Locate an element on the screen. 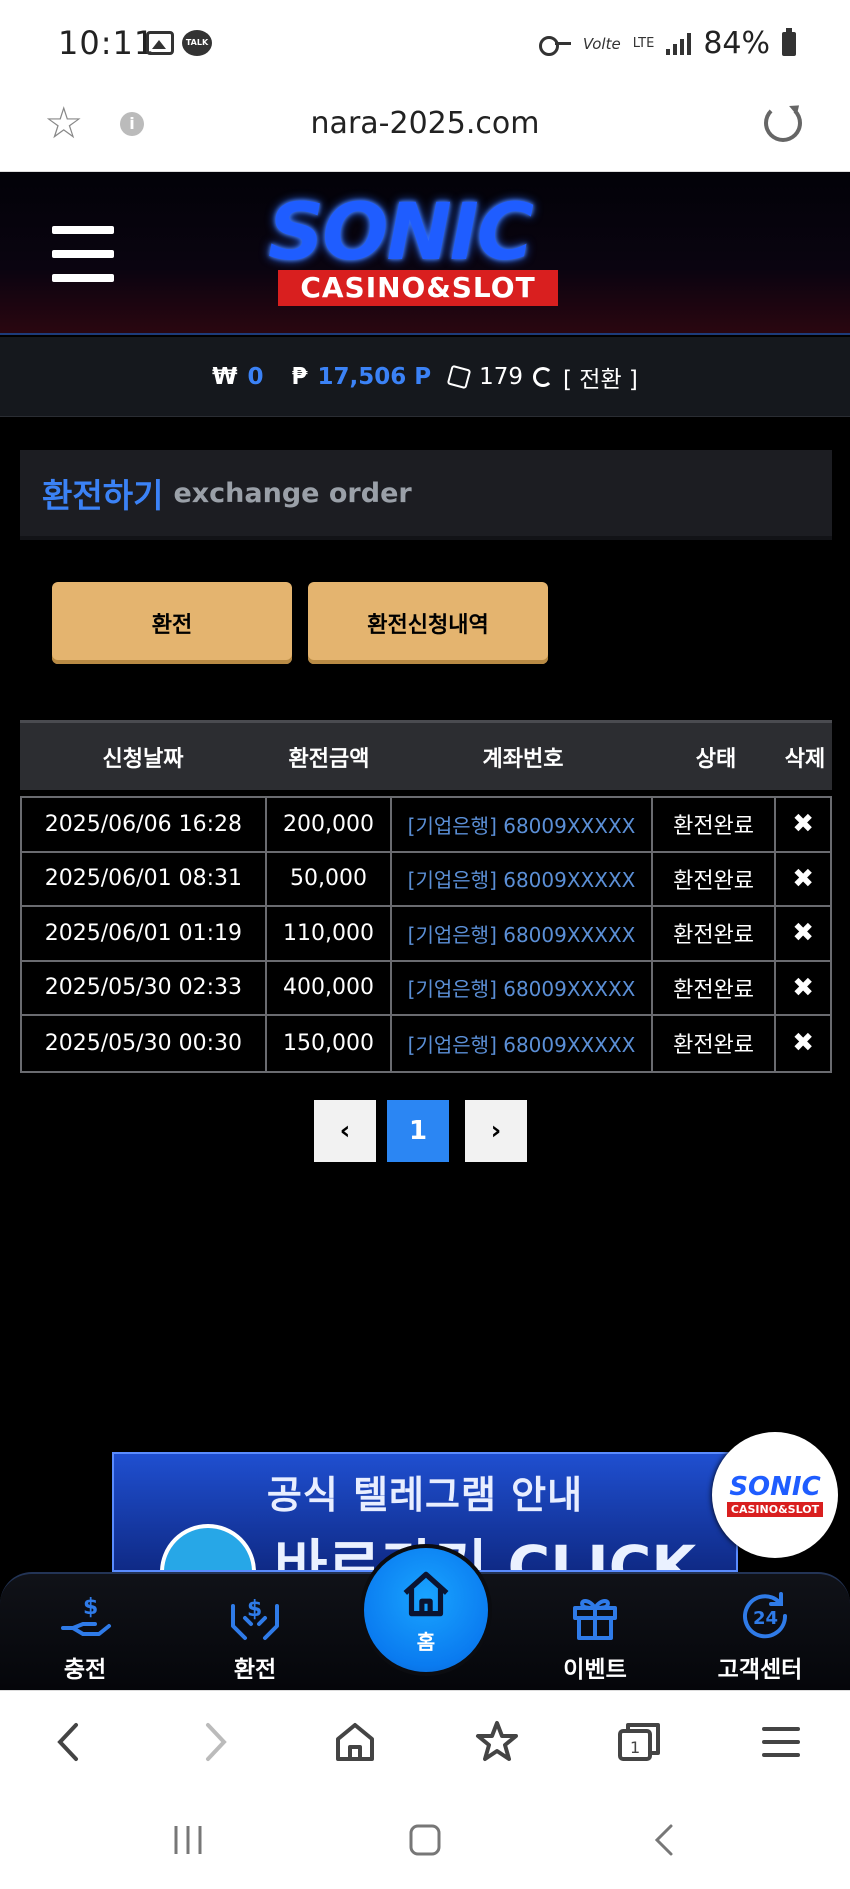  android-back-icon is located at coordinates (665, 1840).